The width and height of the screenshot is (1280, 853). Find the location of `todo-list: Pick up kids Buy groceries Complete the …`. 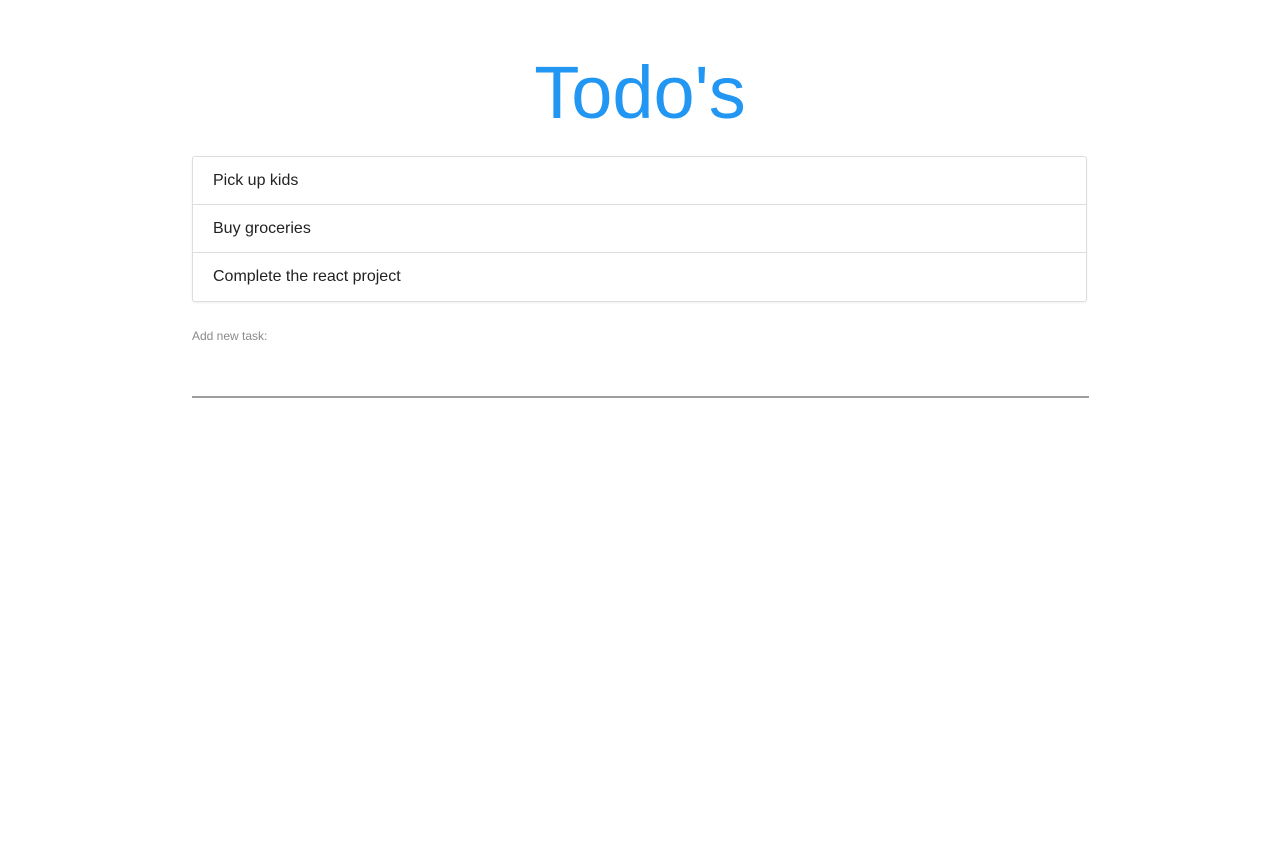

todo-list: Pick up kids Buy groceries Complete the … is located at coordinates (639, 229).